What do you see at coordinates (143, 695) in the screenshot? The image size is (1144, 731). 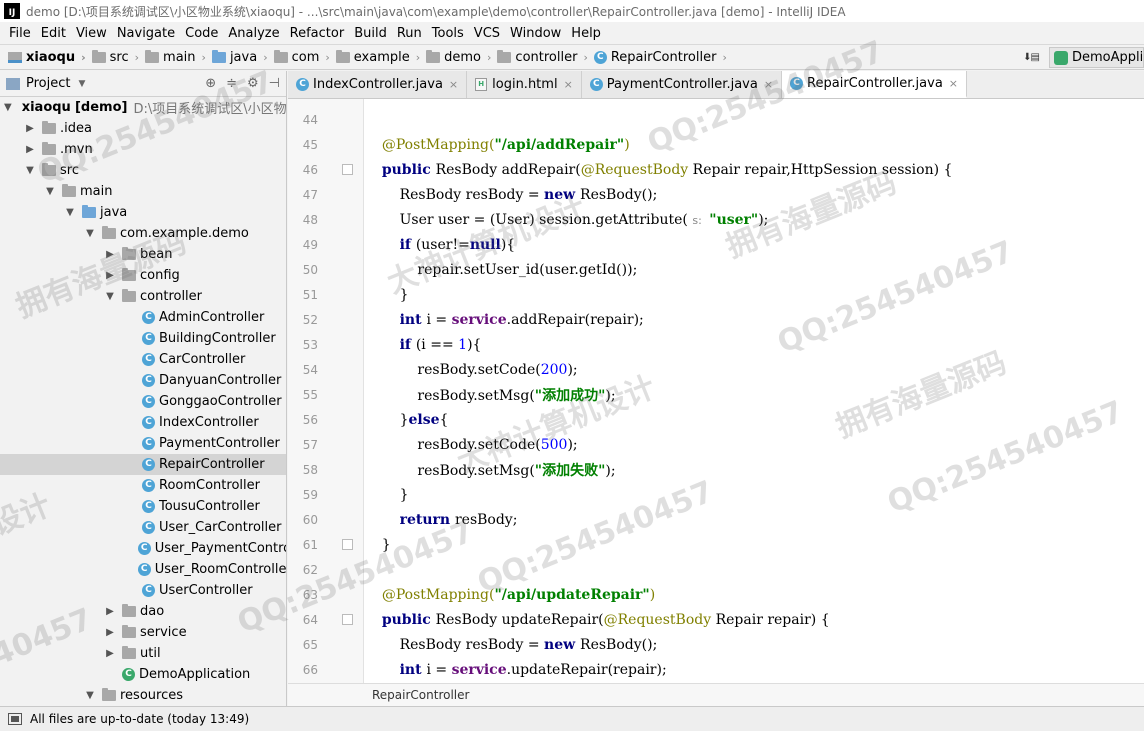 I see `tree-item-resources: ▼ resources` at bounding box center [143, 695].